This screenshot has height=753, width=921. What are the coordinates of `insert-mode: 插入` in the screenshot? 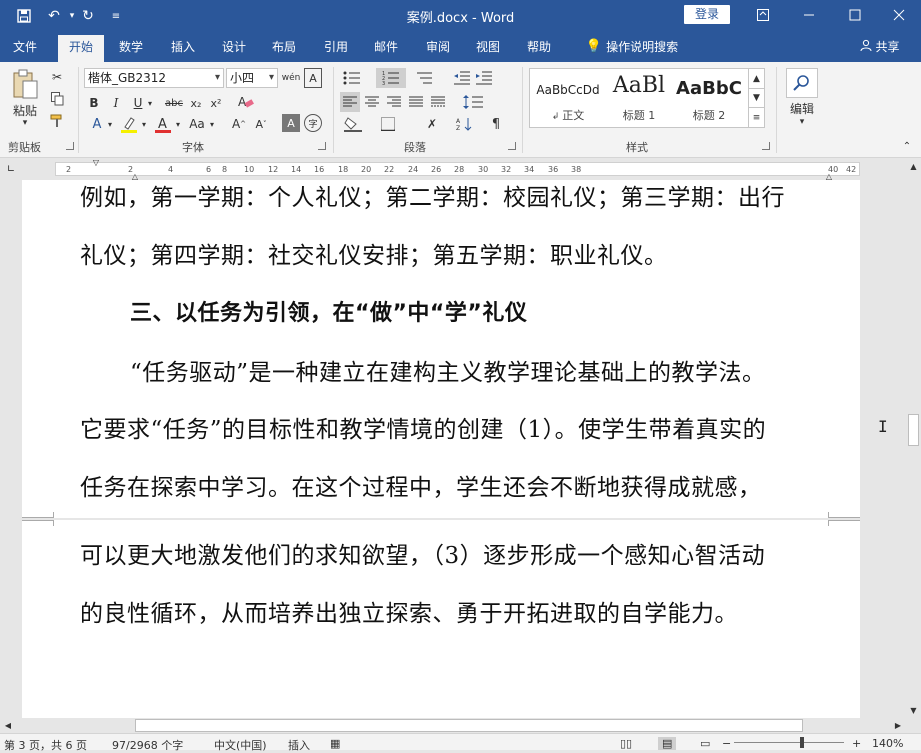 It's located at (299, 745).